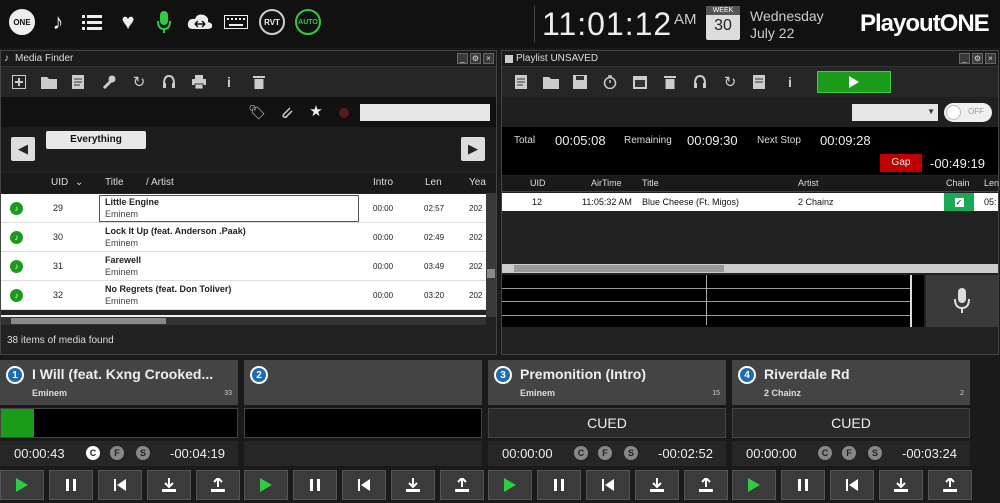  Describe the element at coordinates (200, 22) in the screenshot. I see `cloud-sync-icon` at that location.